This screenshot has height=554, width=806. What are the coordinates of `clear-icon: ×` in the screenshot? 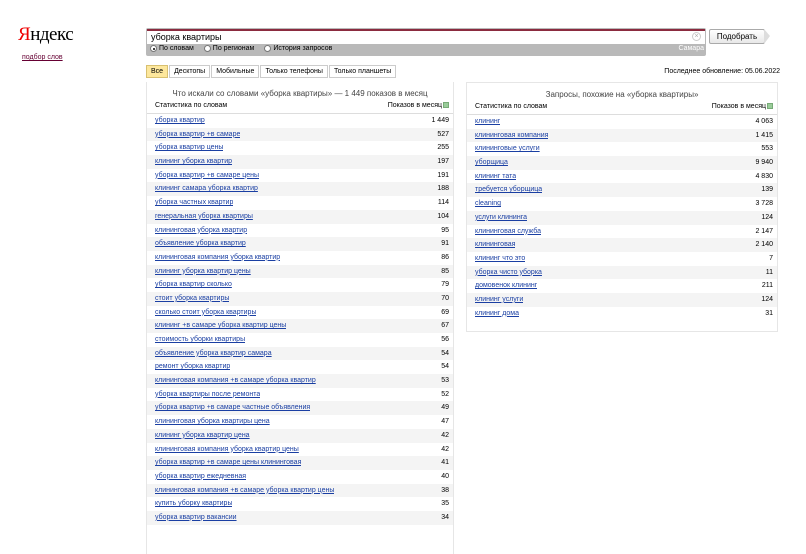 It's located at (696, 36).